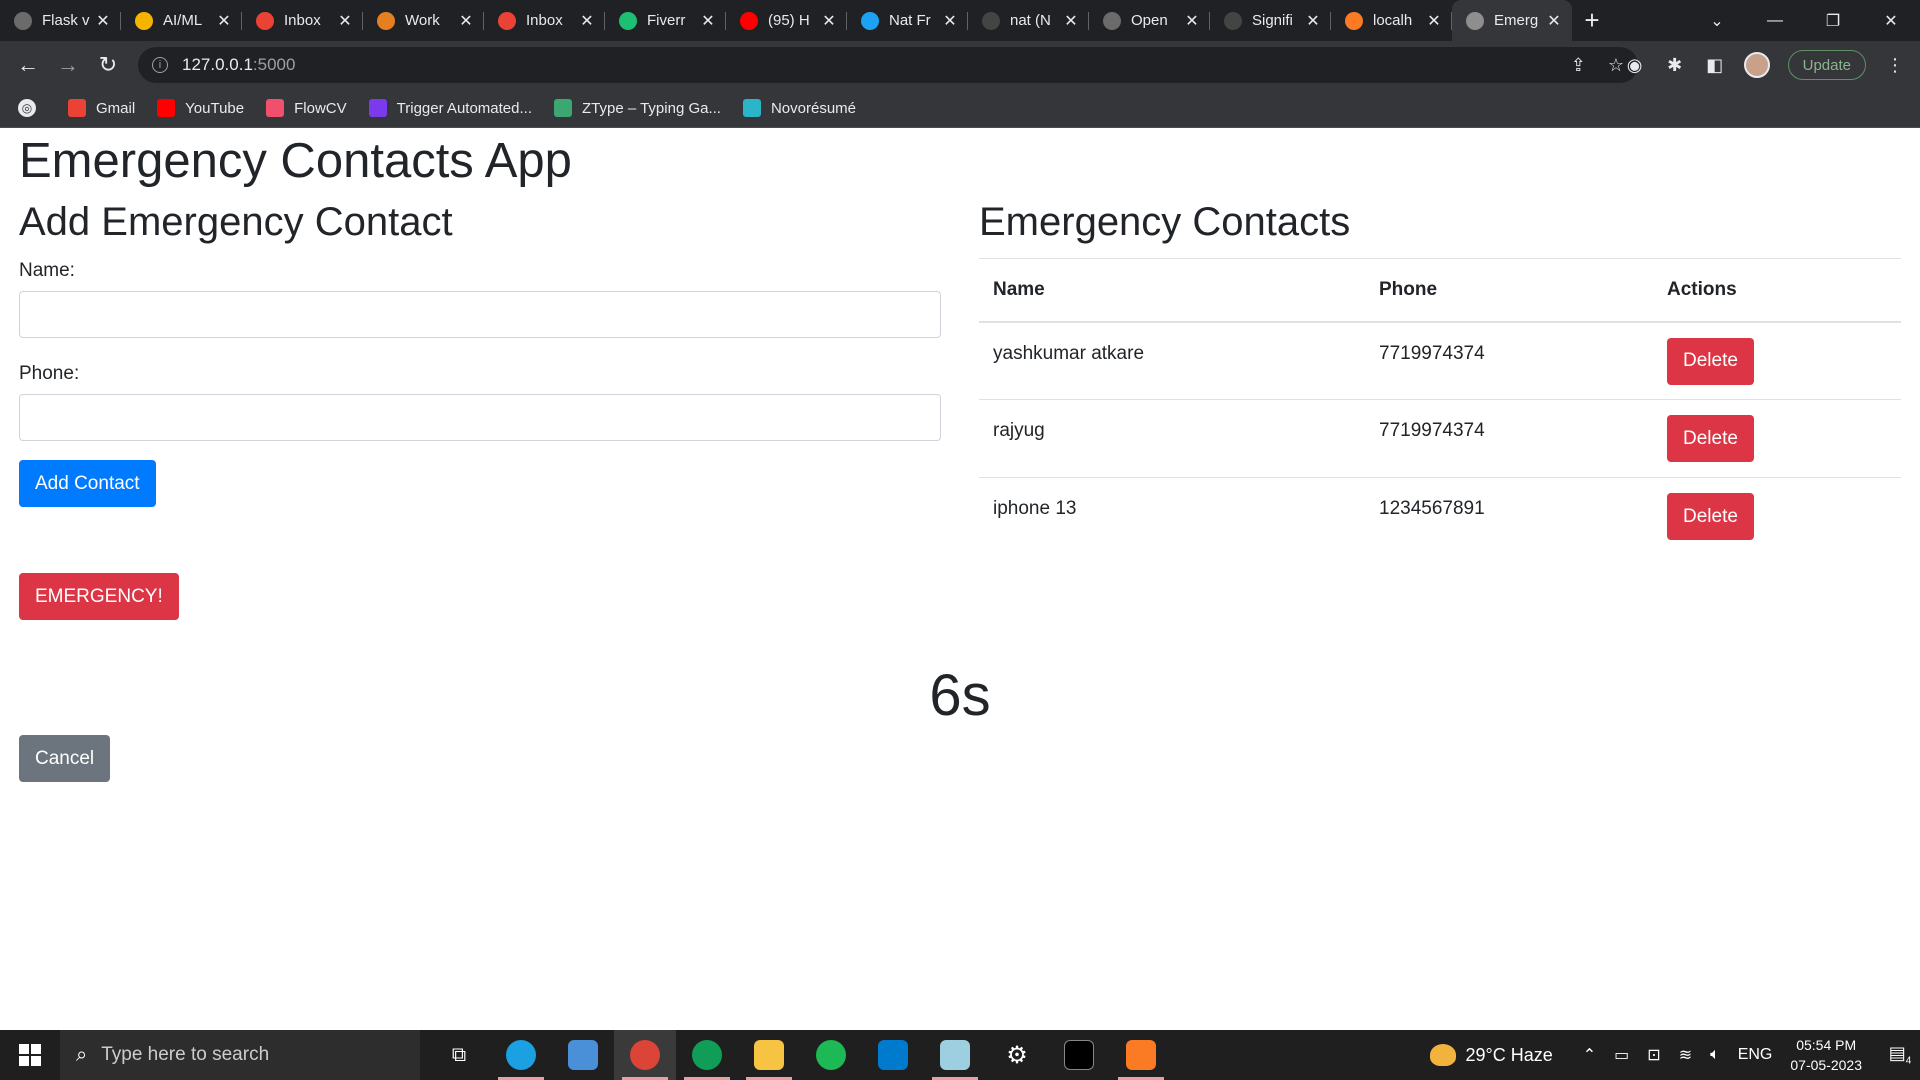 This screenshot has width=1920, height=1080. Describe the element at coordinates (1621, 1055) in the screenshot. I see `battery-icon: ▭` at that location.